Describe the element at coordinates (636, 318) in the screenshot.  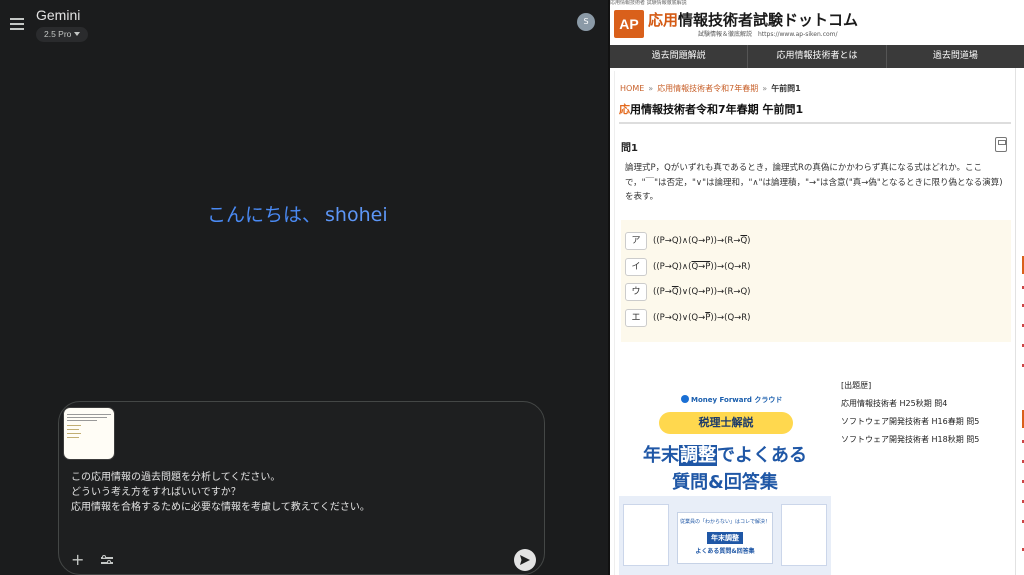
I see `choice-button: エ` at that location.